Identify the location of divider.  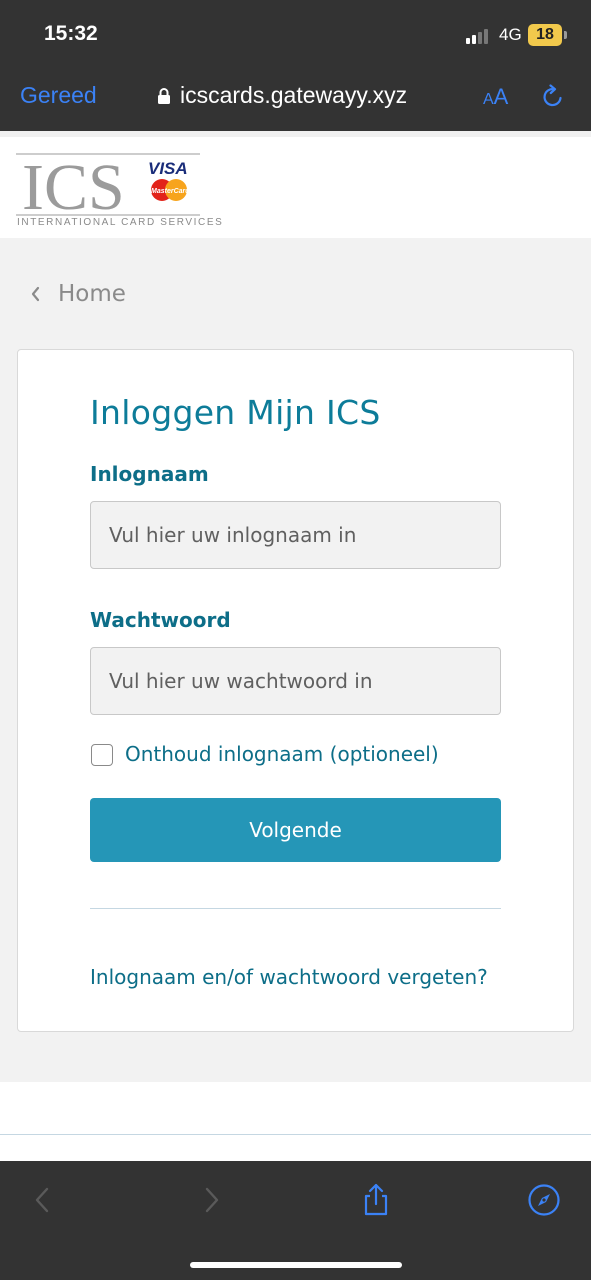
(295, 908).